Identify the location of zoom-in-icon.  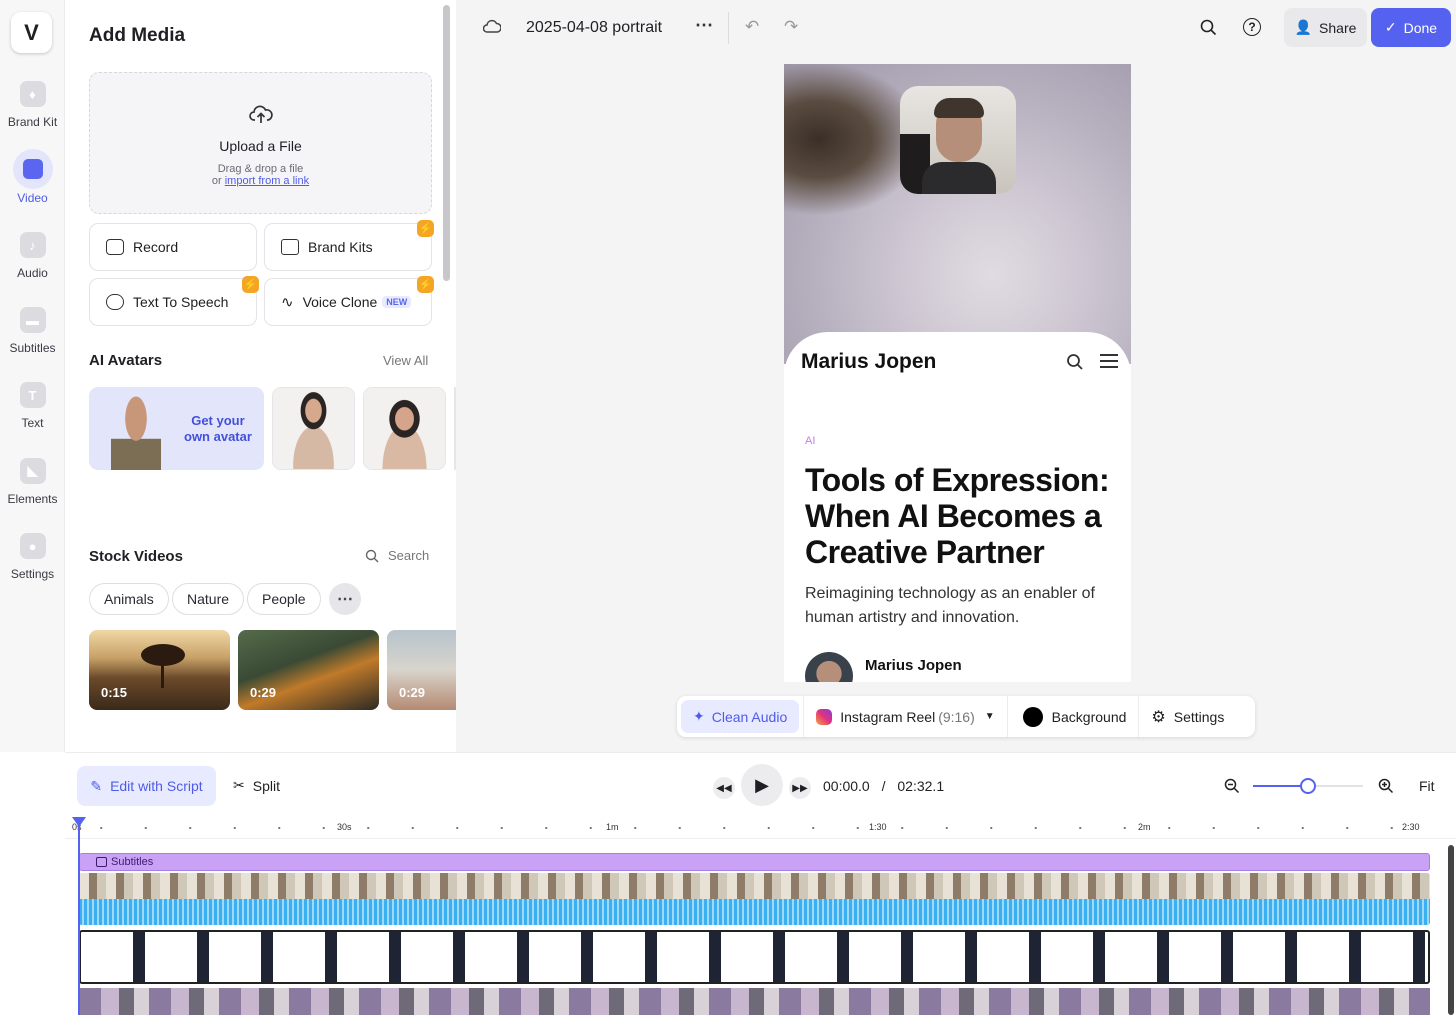
(1386, 786).